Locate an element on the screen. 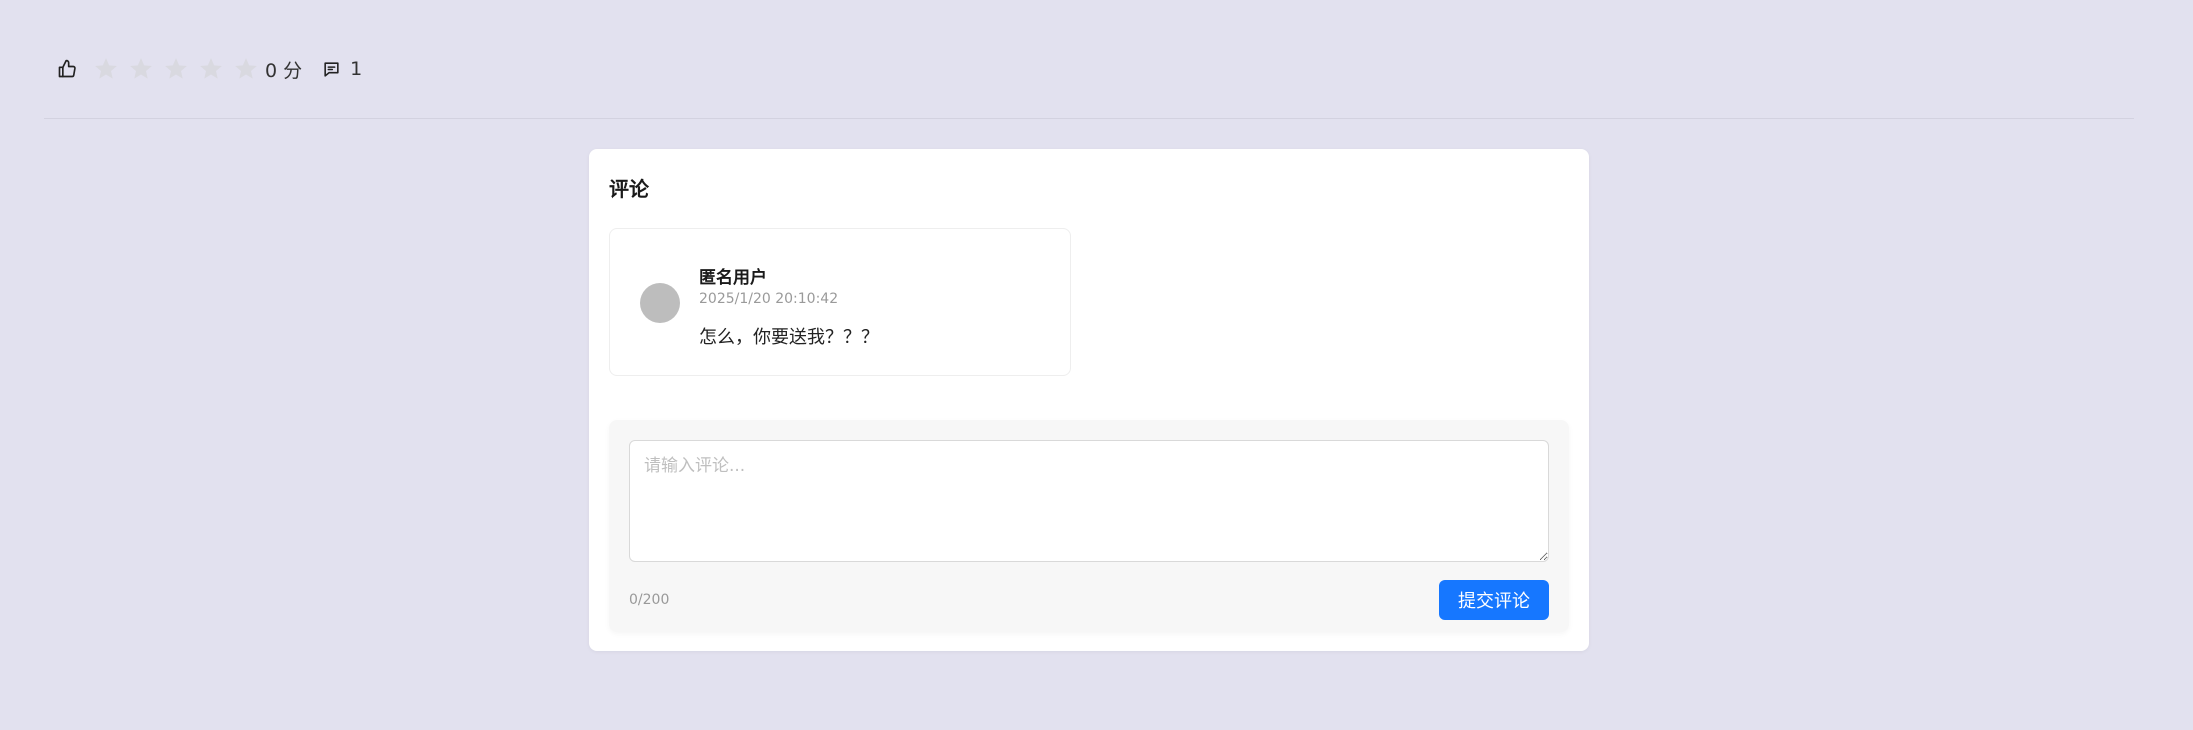 Image resolution: width=2193 pixels, height=730 pixels. comment-count: 1 is located at coordinates (356, 69).